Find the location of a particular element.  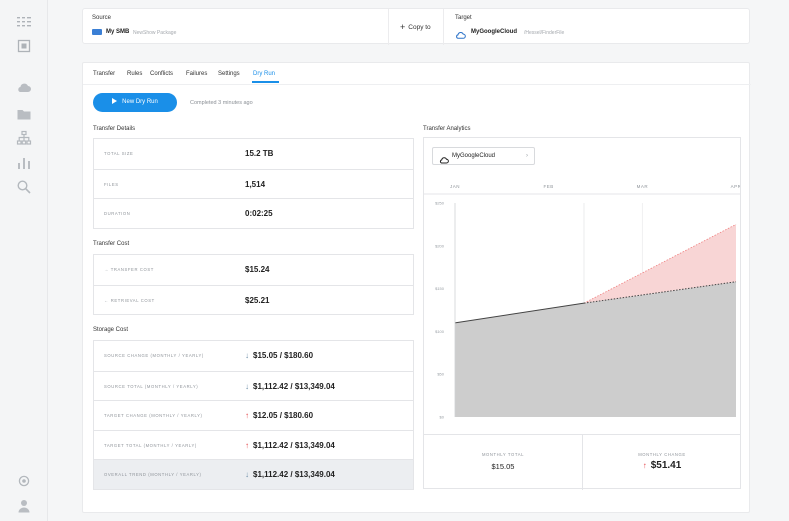

new-dry-run-button: New Dry Run is located at coordinates (135, 102).